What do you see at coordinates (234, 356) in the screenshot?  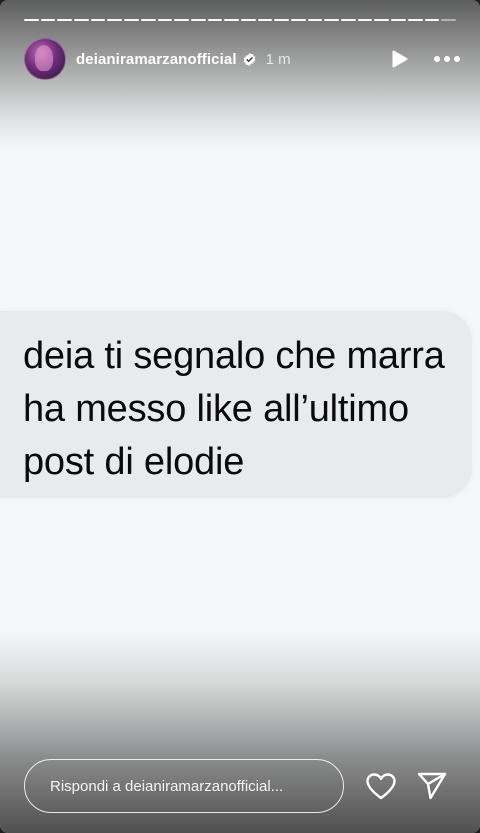 I see `message-line: deia ti segnalo che marra` at bounding box center [234, 356].